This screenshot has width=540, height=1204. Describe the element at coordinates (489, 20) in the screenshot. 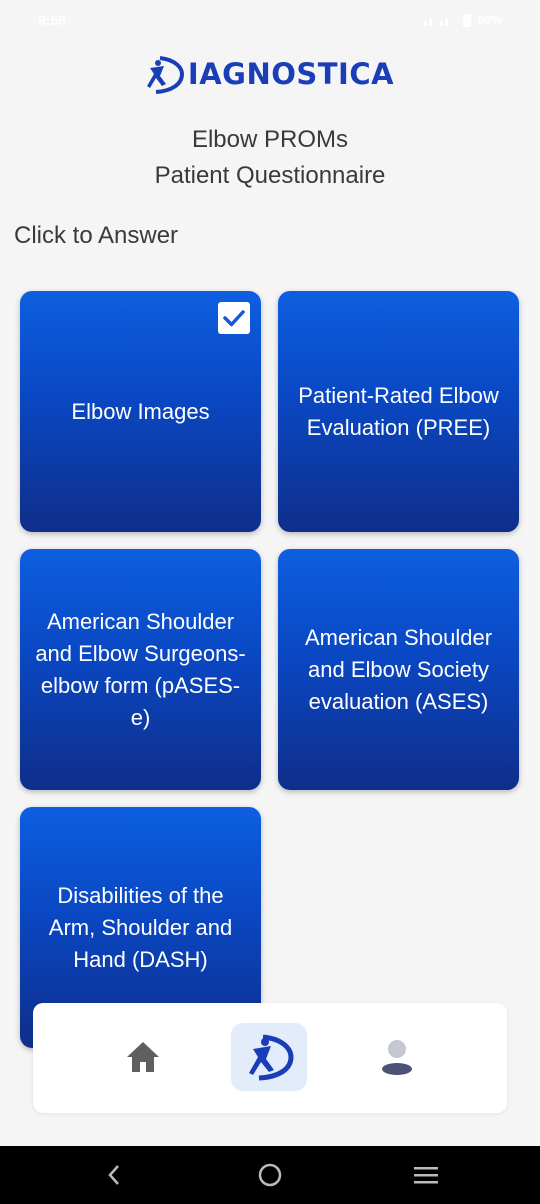

I see `battery-level: 60%` at that location.